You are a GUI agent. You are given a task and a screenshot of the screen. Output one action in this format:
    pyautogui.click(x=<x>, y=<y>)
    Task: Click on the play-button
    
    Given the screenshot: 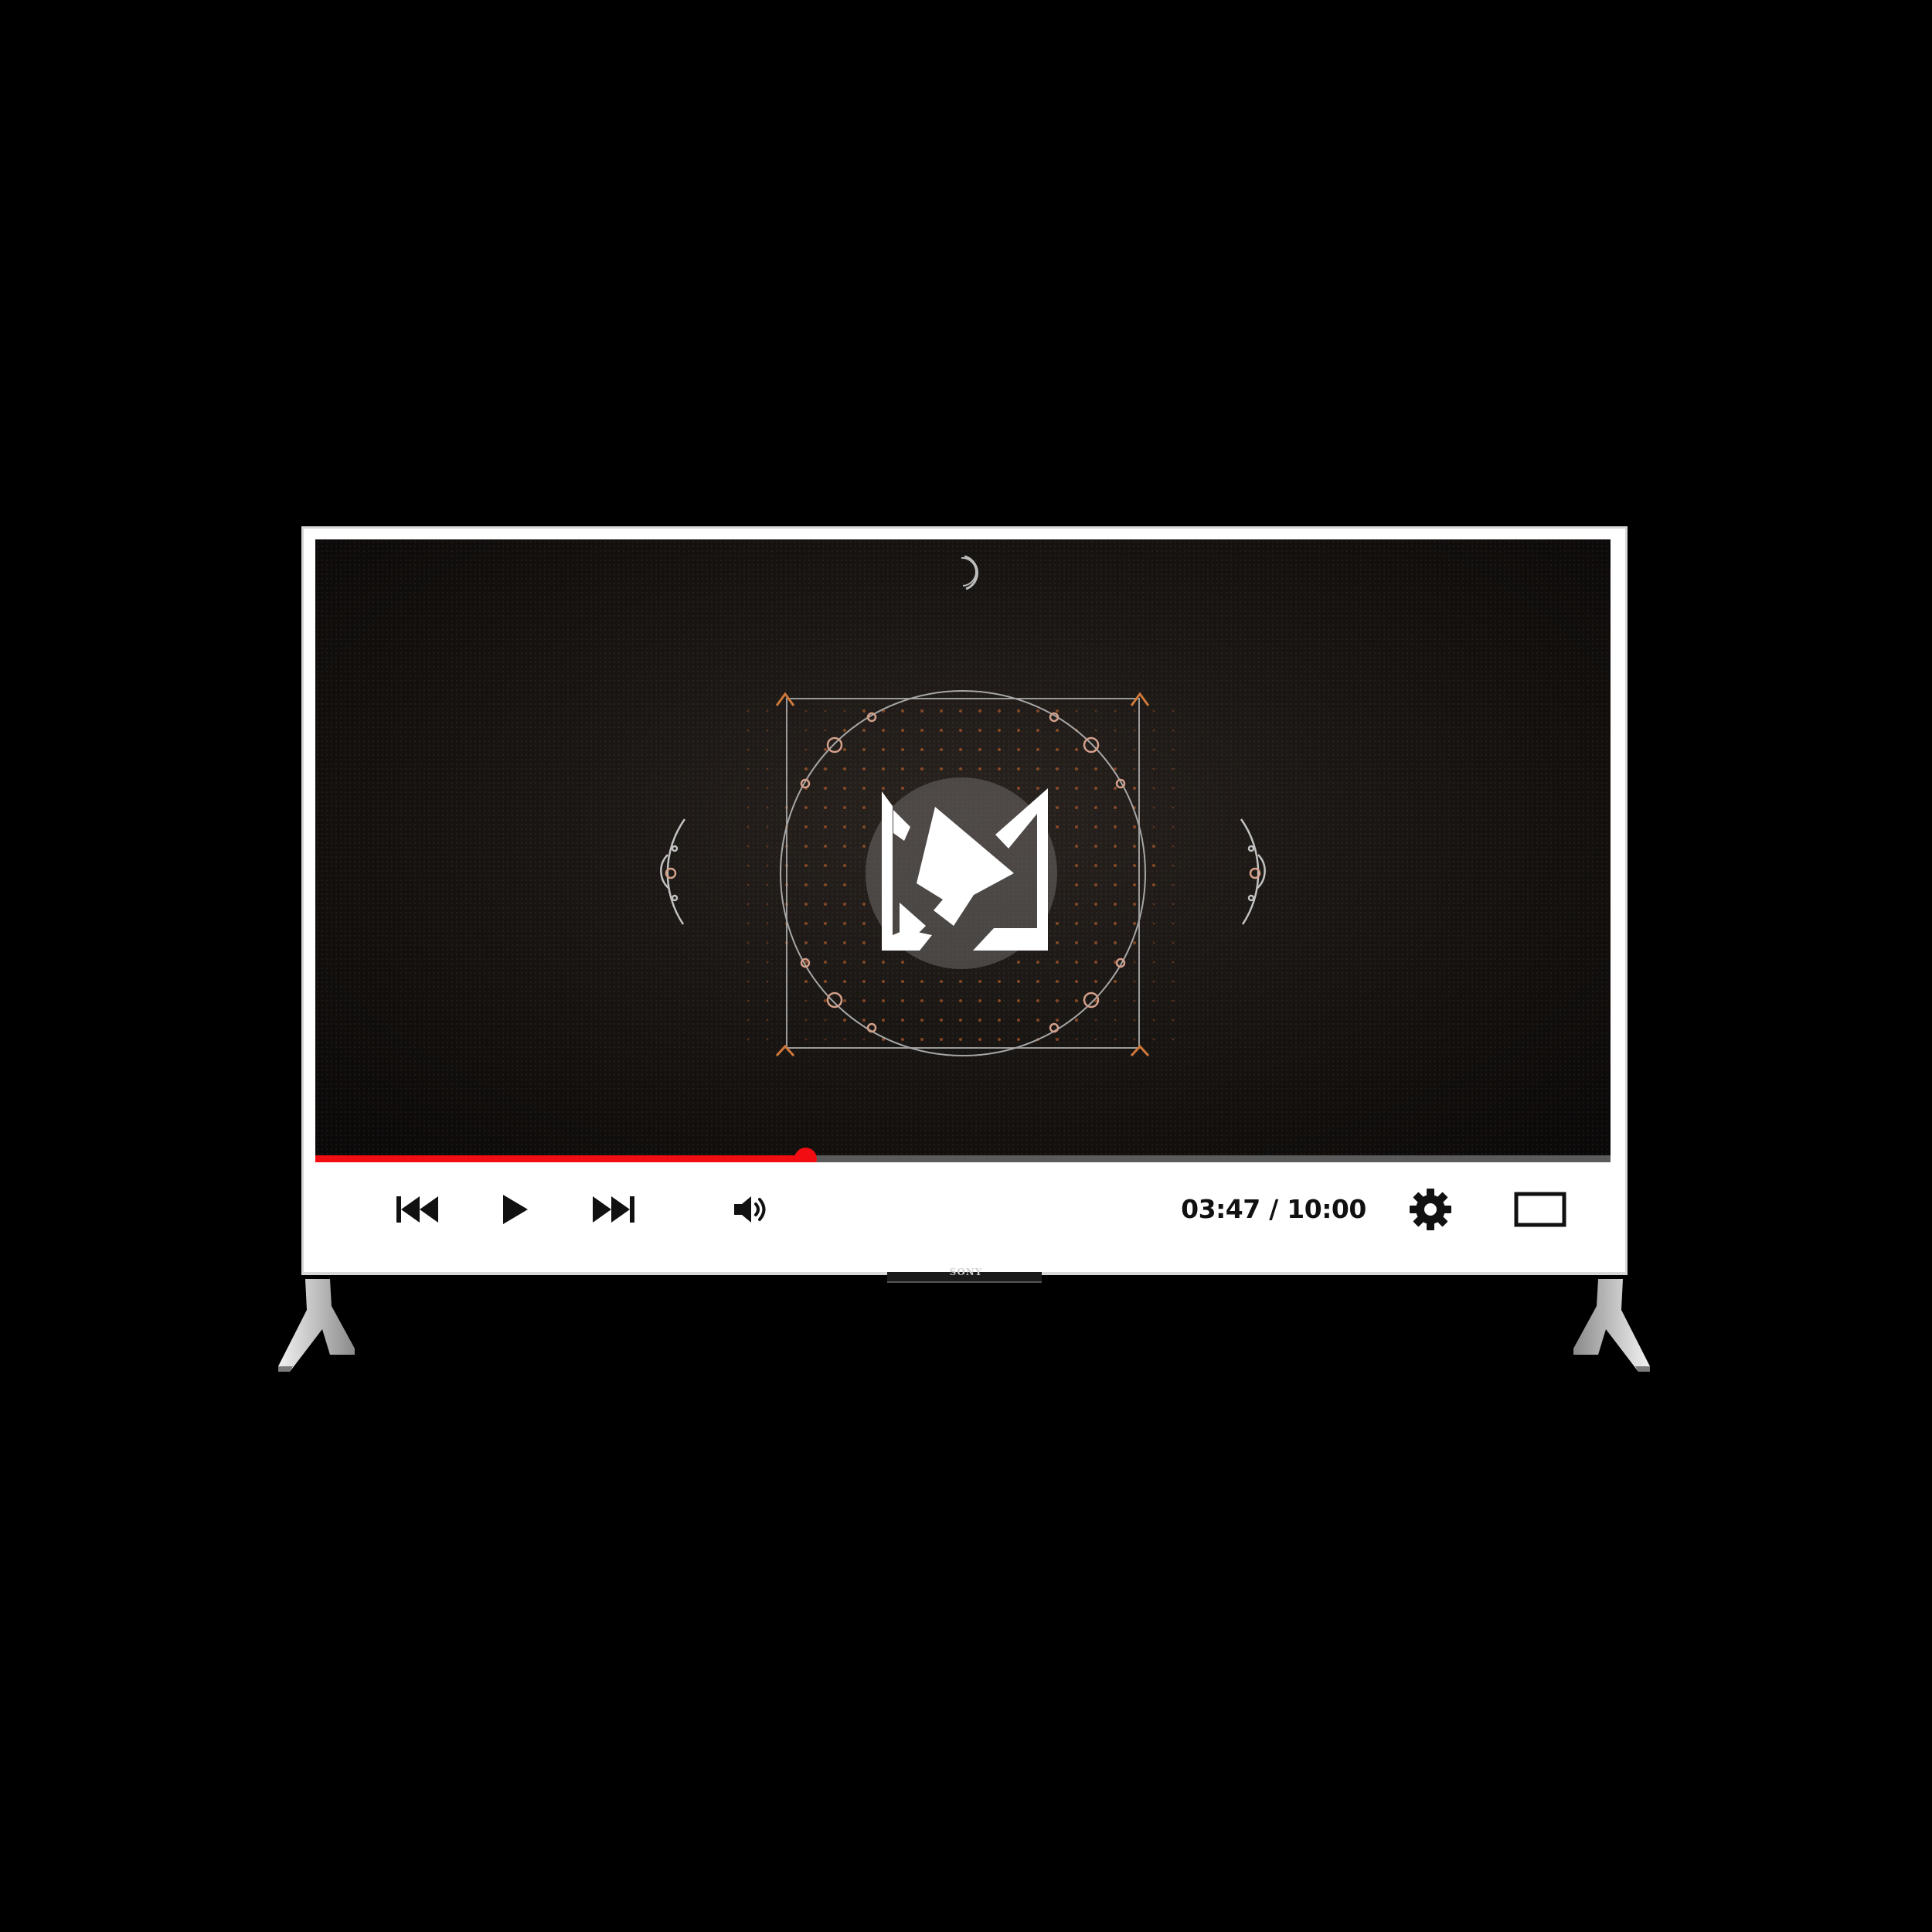 What is the action you would take?
    pyautogui.click(x=515, y=1210)
    